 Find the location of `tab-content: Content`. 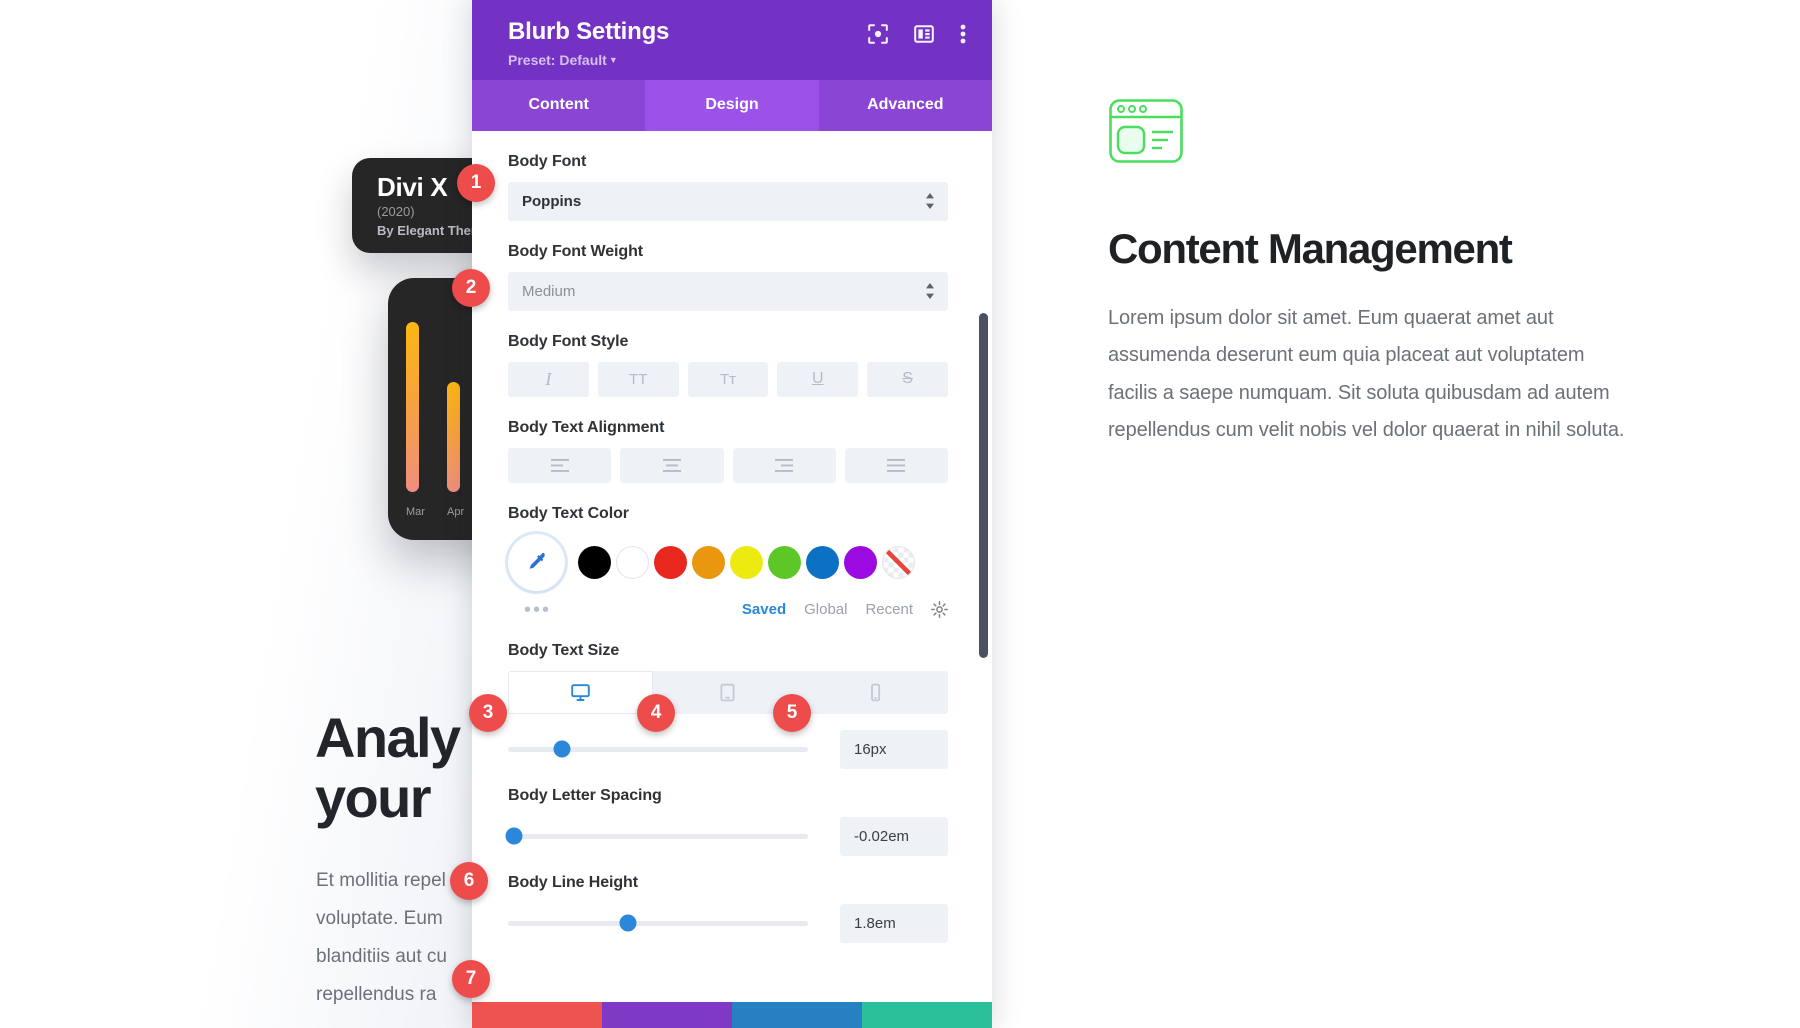

tab-content: Content is located at coordinates (558, 105).